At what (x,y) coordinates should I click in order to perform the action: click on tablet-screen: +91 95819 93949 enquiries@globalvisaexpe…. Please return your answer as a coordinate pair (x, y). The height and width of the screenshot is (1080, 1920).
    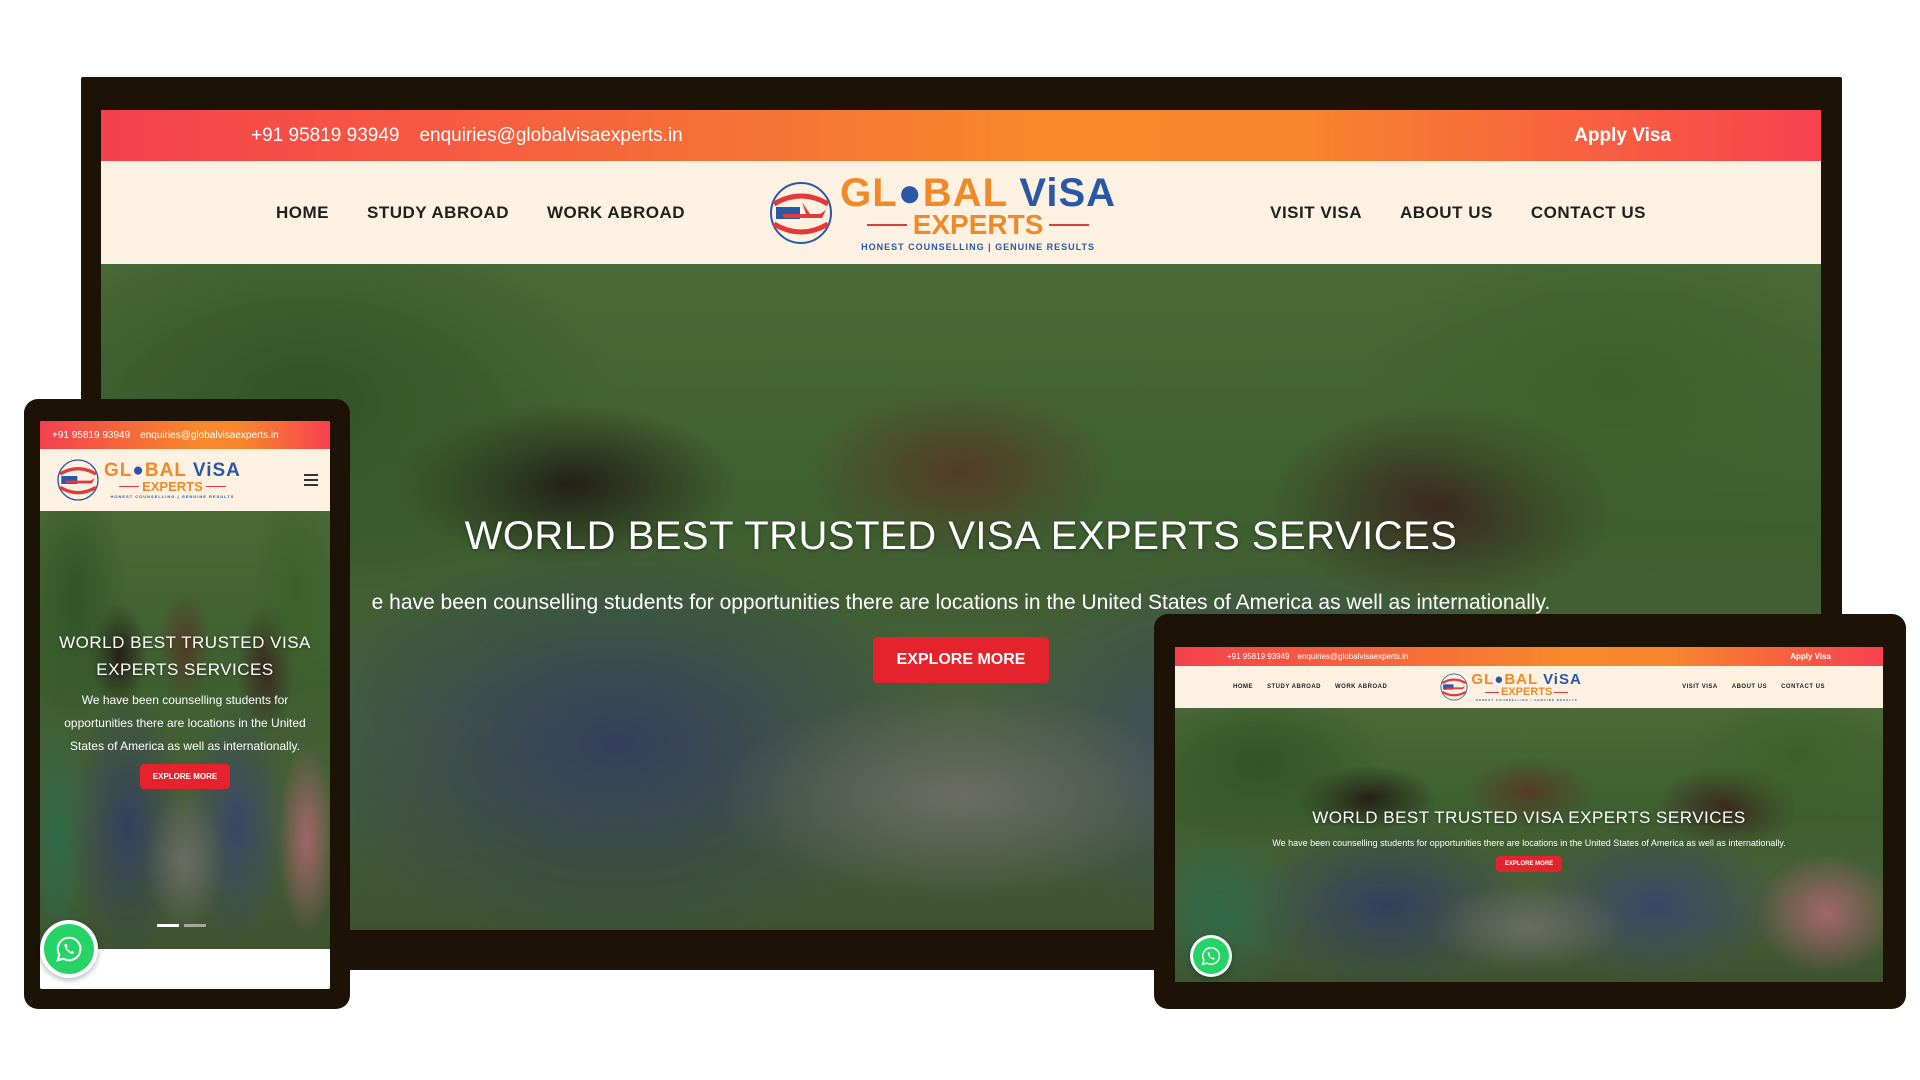
    Looking at the image, I should click on (1529, 814).